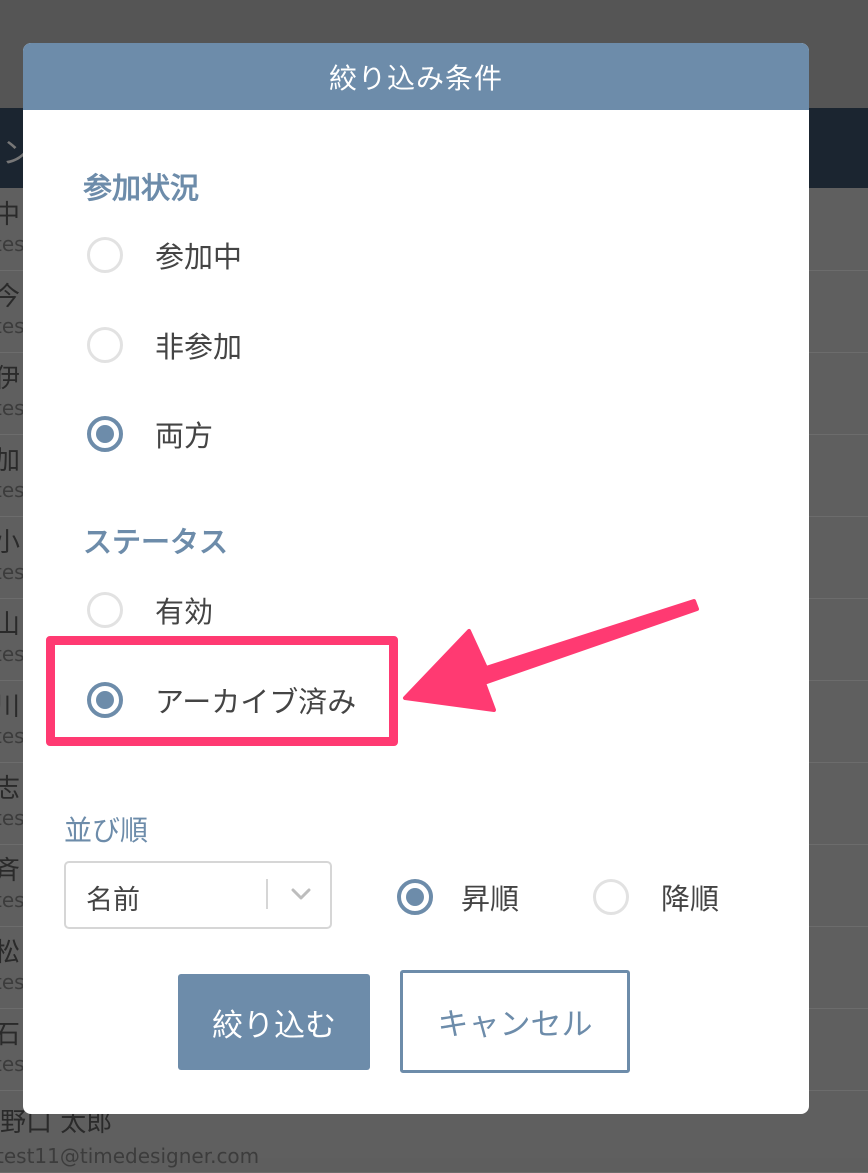 The height and width of the screenshot is (1173, 868). Describe the element at coordinates (141, 188) in the screenshot. I see `participation-section-title: 参加状況` at that location.